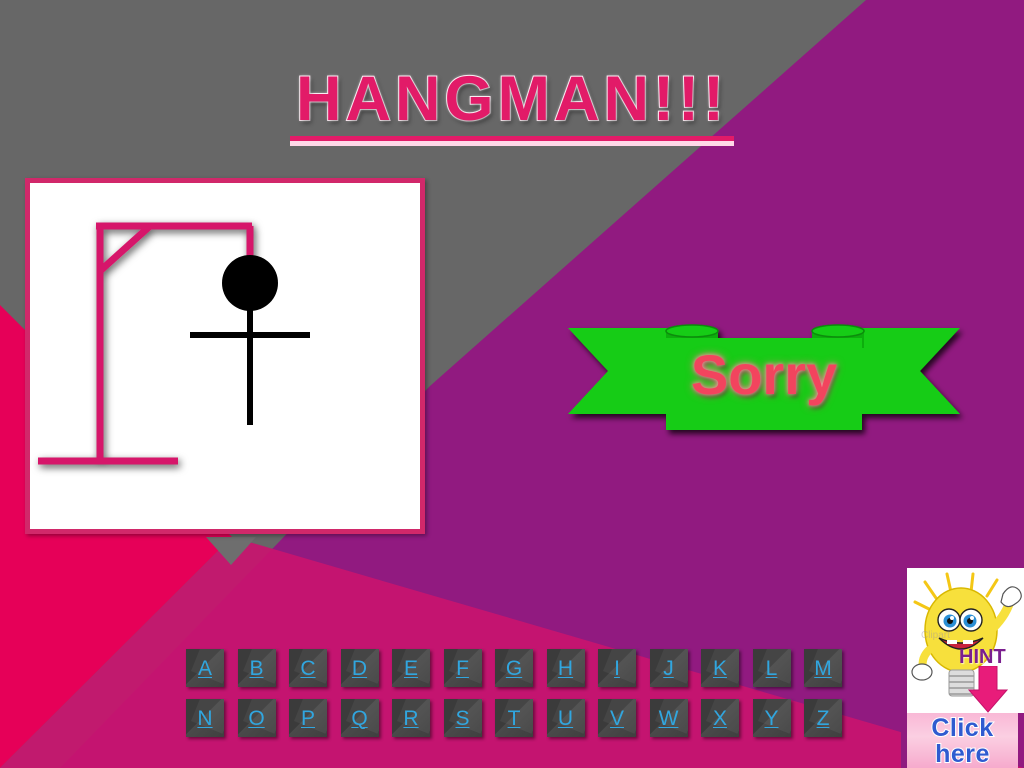 This screenshot has height=768, width=1024. What do you see at coordinates (250, 283) in the screenshot?
I see `figure-head` at bounding box center [250, 283].